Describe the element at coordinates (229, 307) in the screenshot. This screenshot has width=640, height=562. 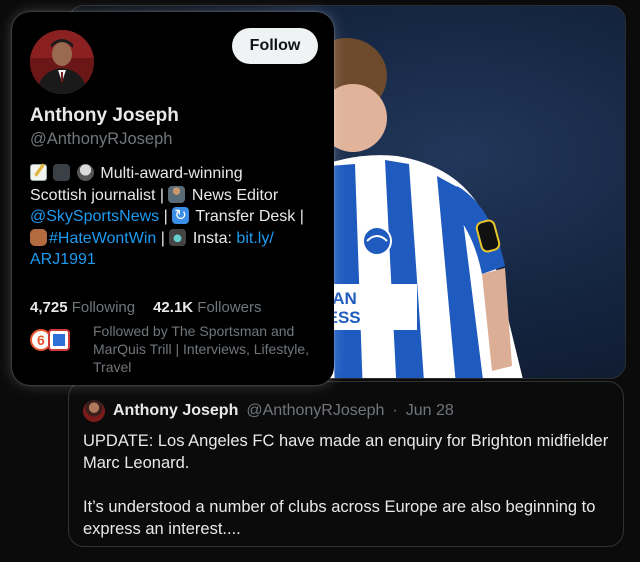
I see `followers-label: Followers` at that location.